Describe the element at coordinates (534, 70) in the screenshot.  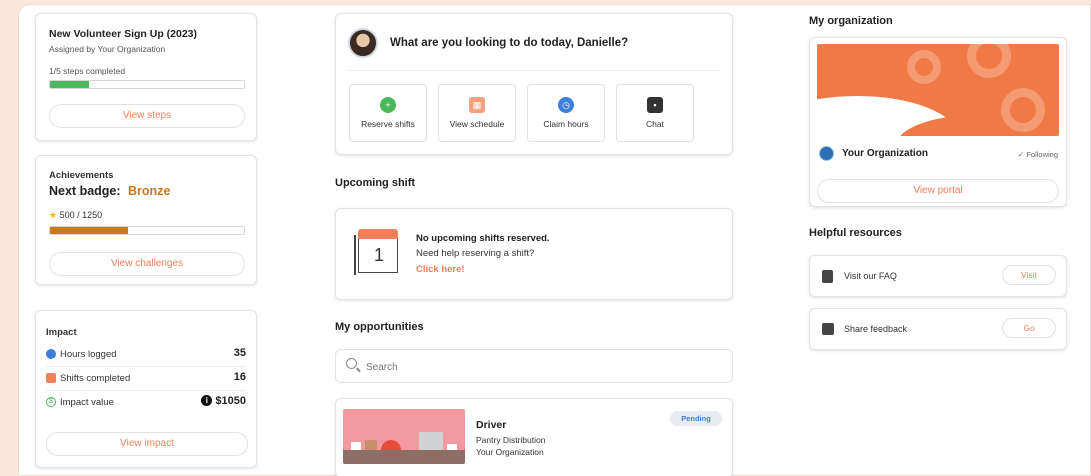
I see `greeting-divider` at that location.